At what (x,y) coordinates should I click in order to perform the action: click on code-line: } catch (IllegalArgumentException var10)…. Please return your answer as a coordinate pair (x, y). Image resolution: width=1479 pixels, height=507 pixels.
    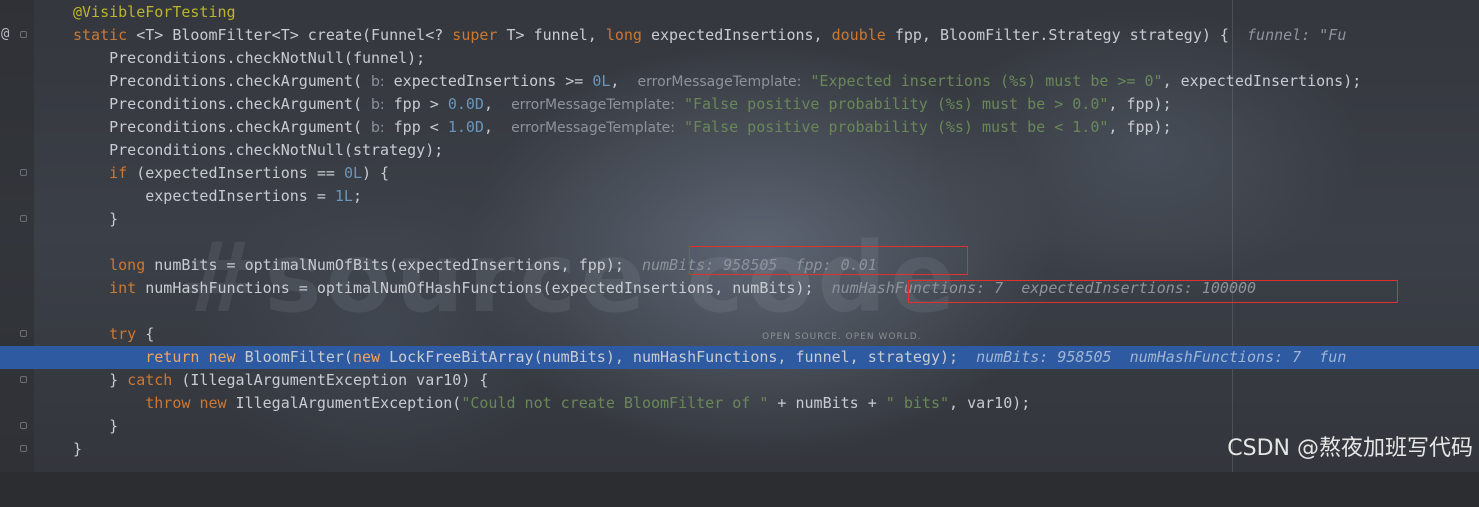
    Looking at the image, I should click on (739, 380).